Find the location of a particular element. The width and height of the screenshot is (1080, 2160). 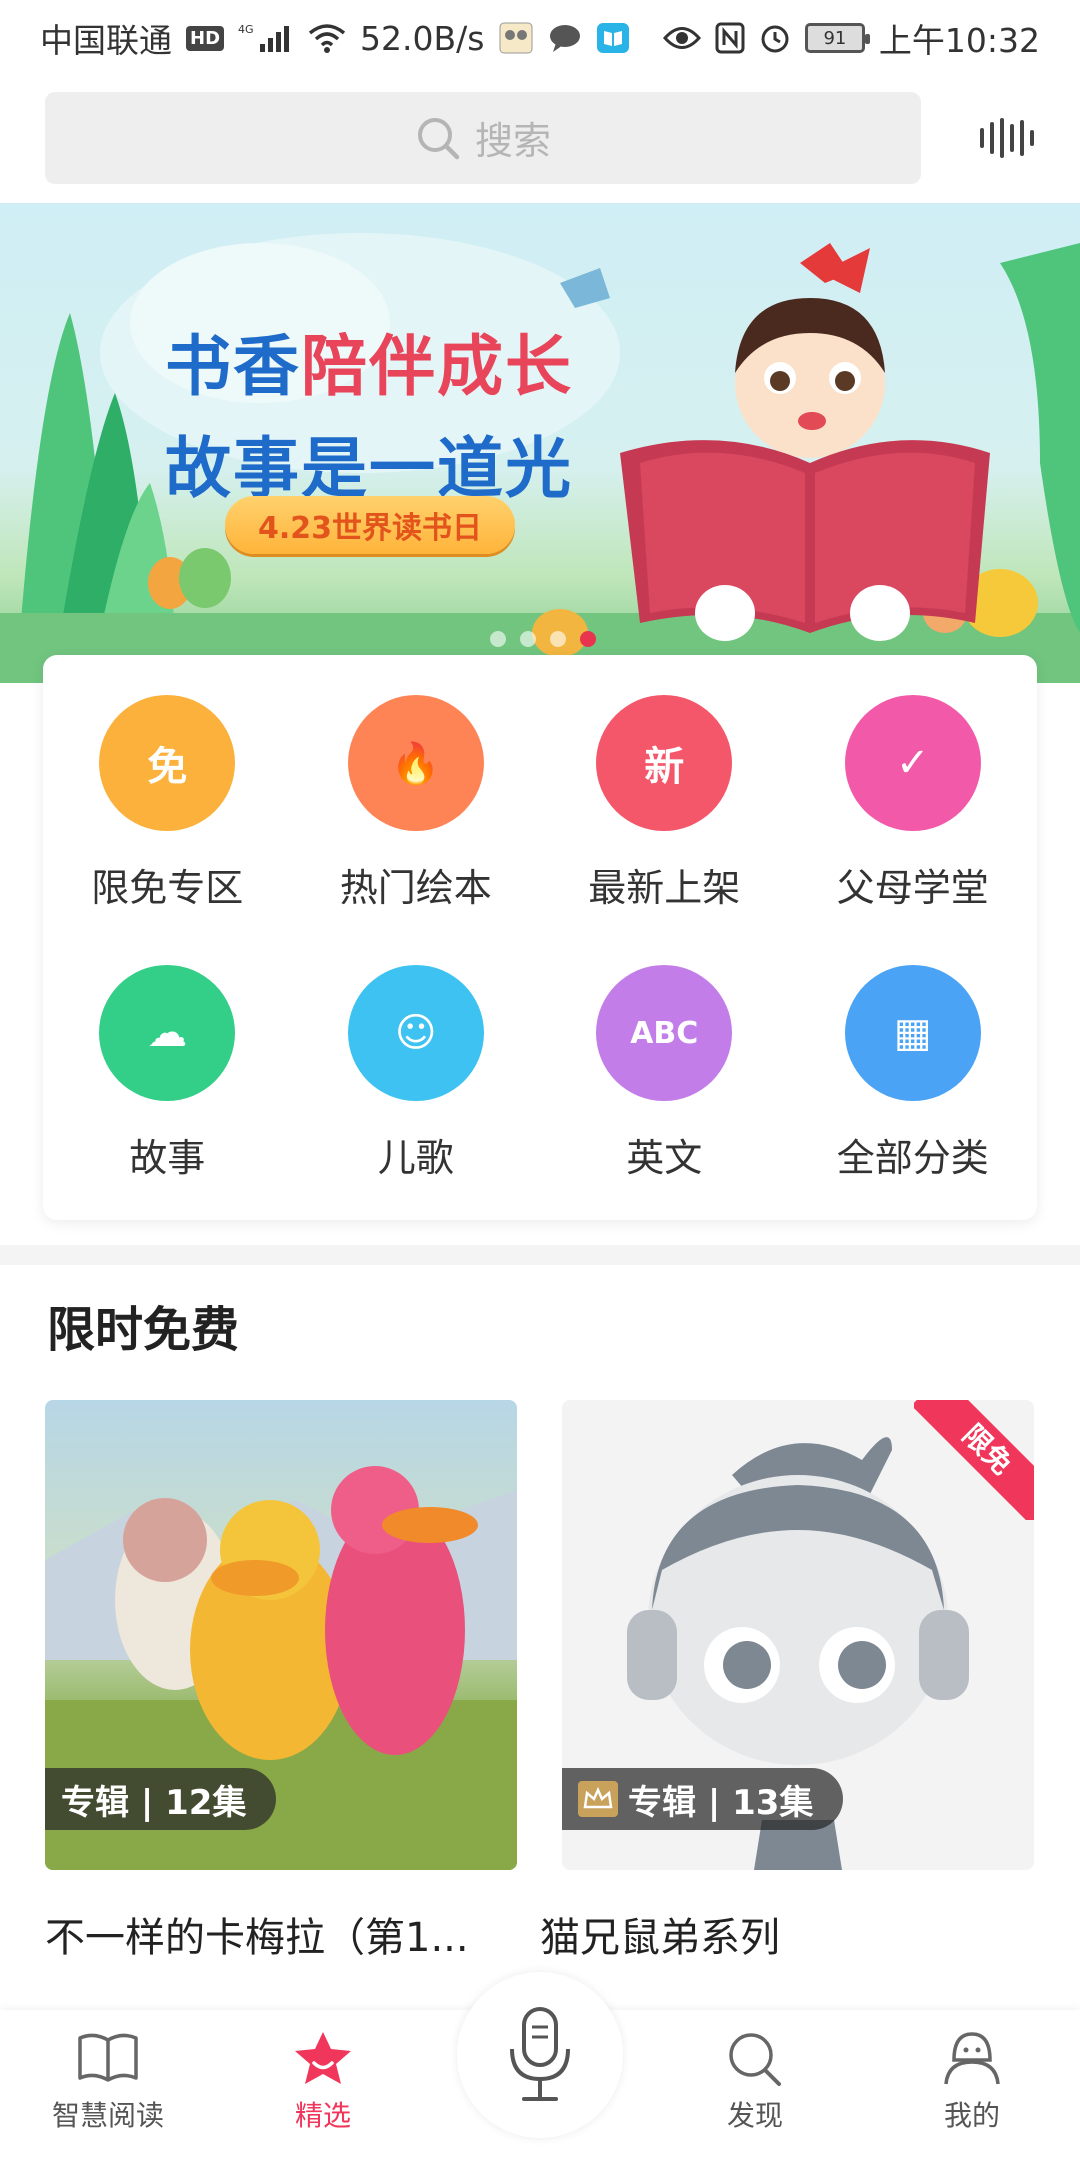

app-notification-icon is located at coordinates (516, 38).